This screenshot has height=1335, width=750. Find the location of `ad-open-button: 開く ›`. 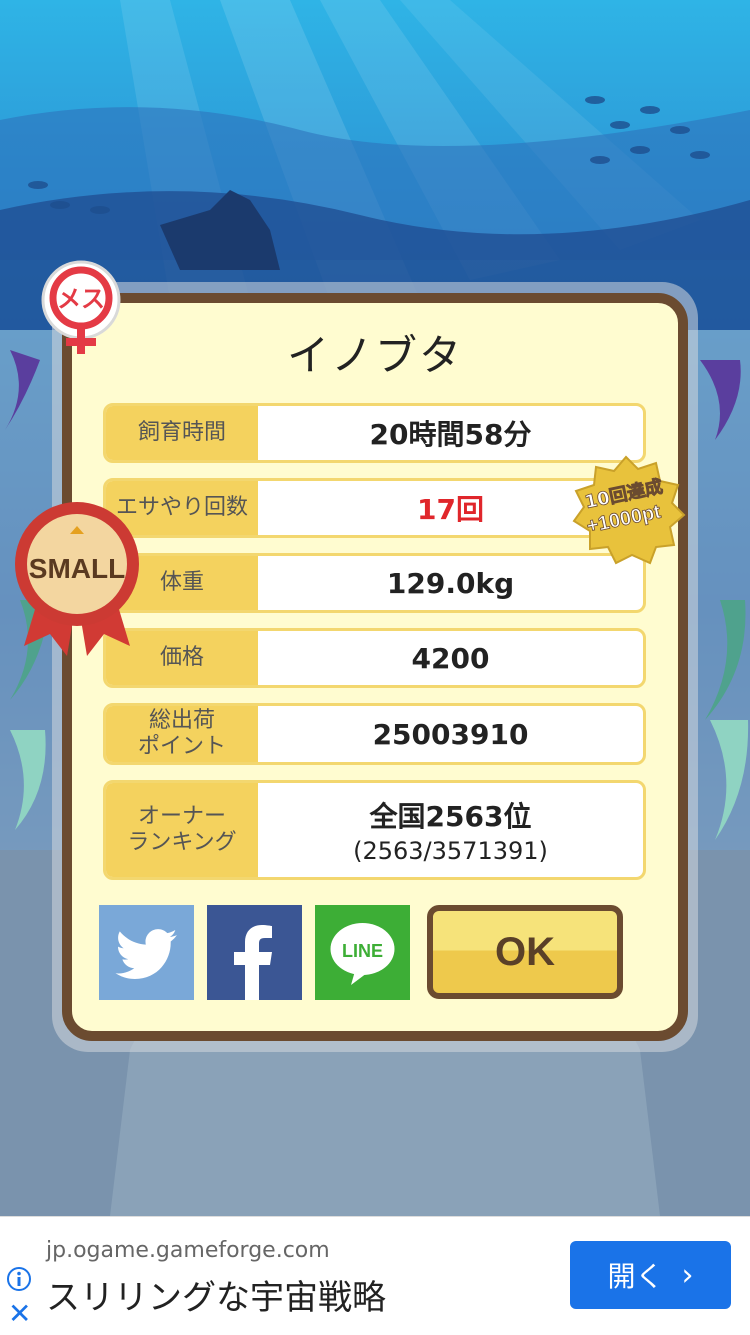

ad-open-button: 開く › is located at coordinates (650, 1275).